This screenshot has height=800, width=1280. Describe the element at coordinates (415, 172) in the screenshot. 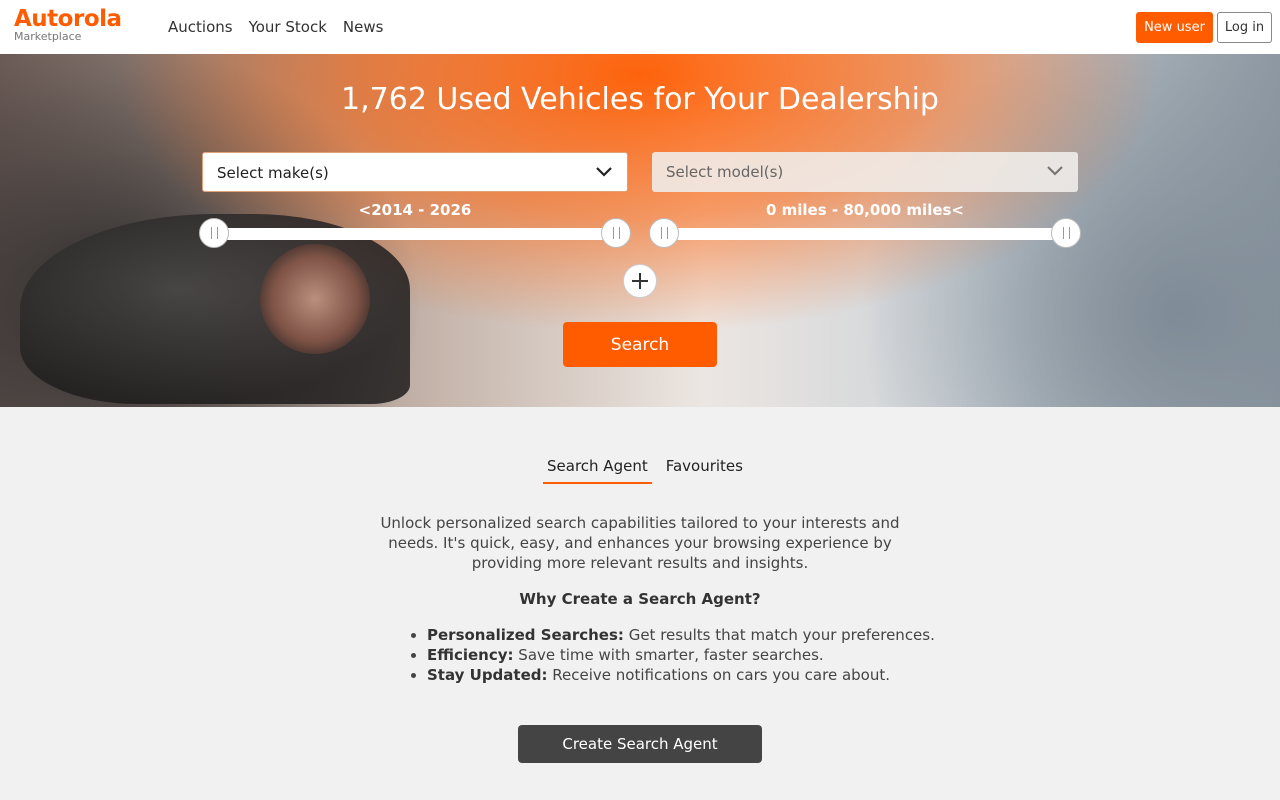

I see `make-select: Select make(s)` at that location.